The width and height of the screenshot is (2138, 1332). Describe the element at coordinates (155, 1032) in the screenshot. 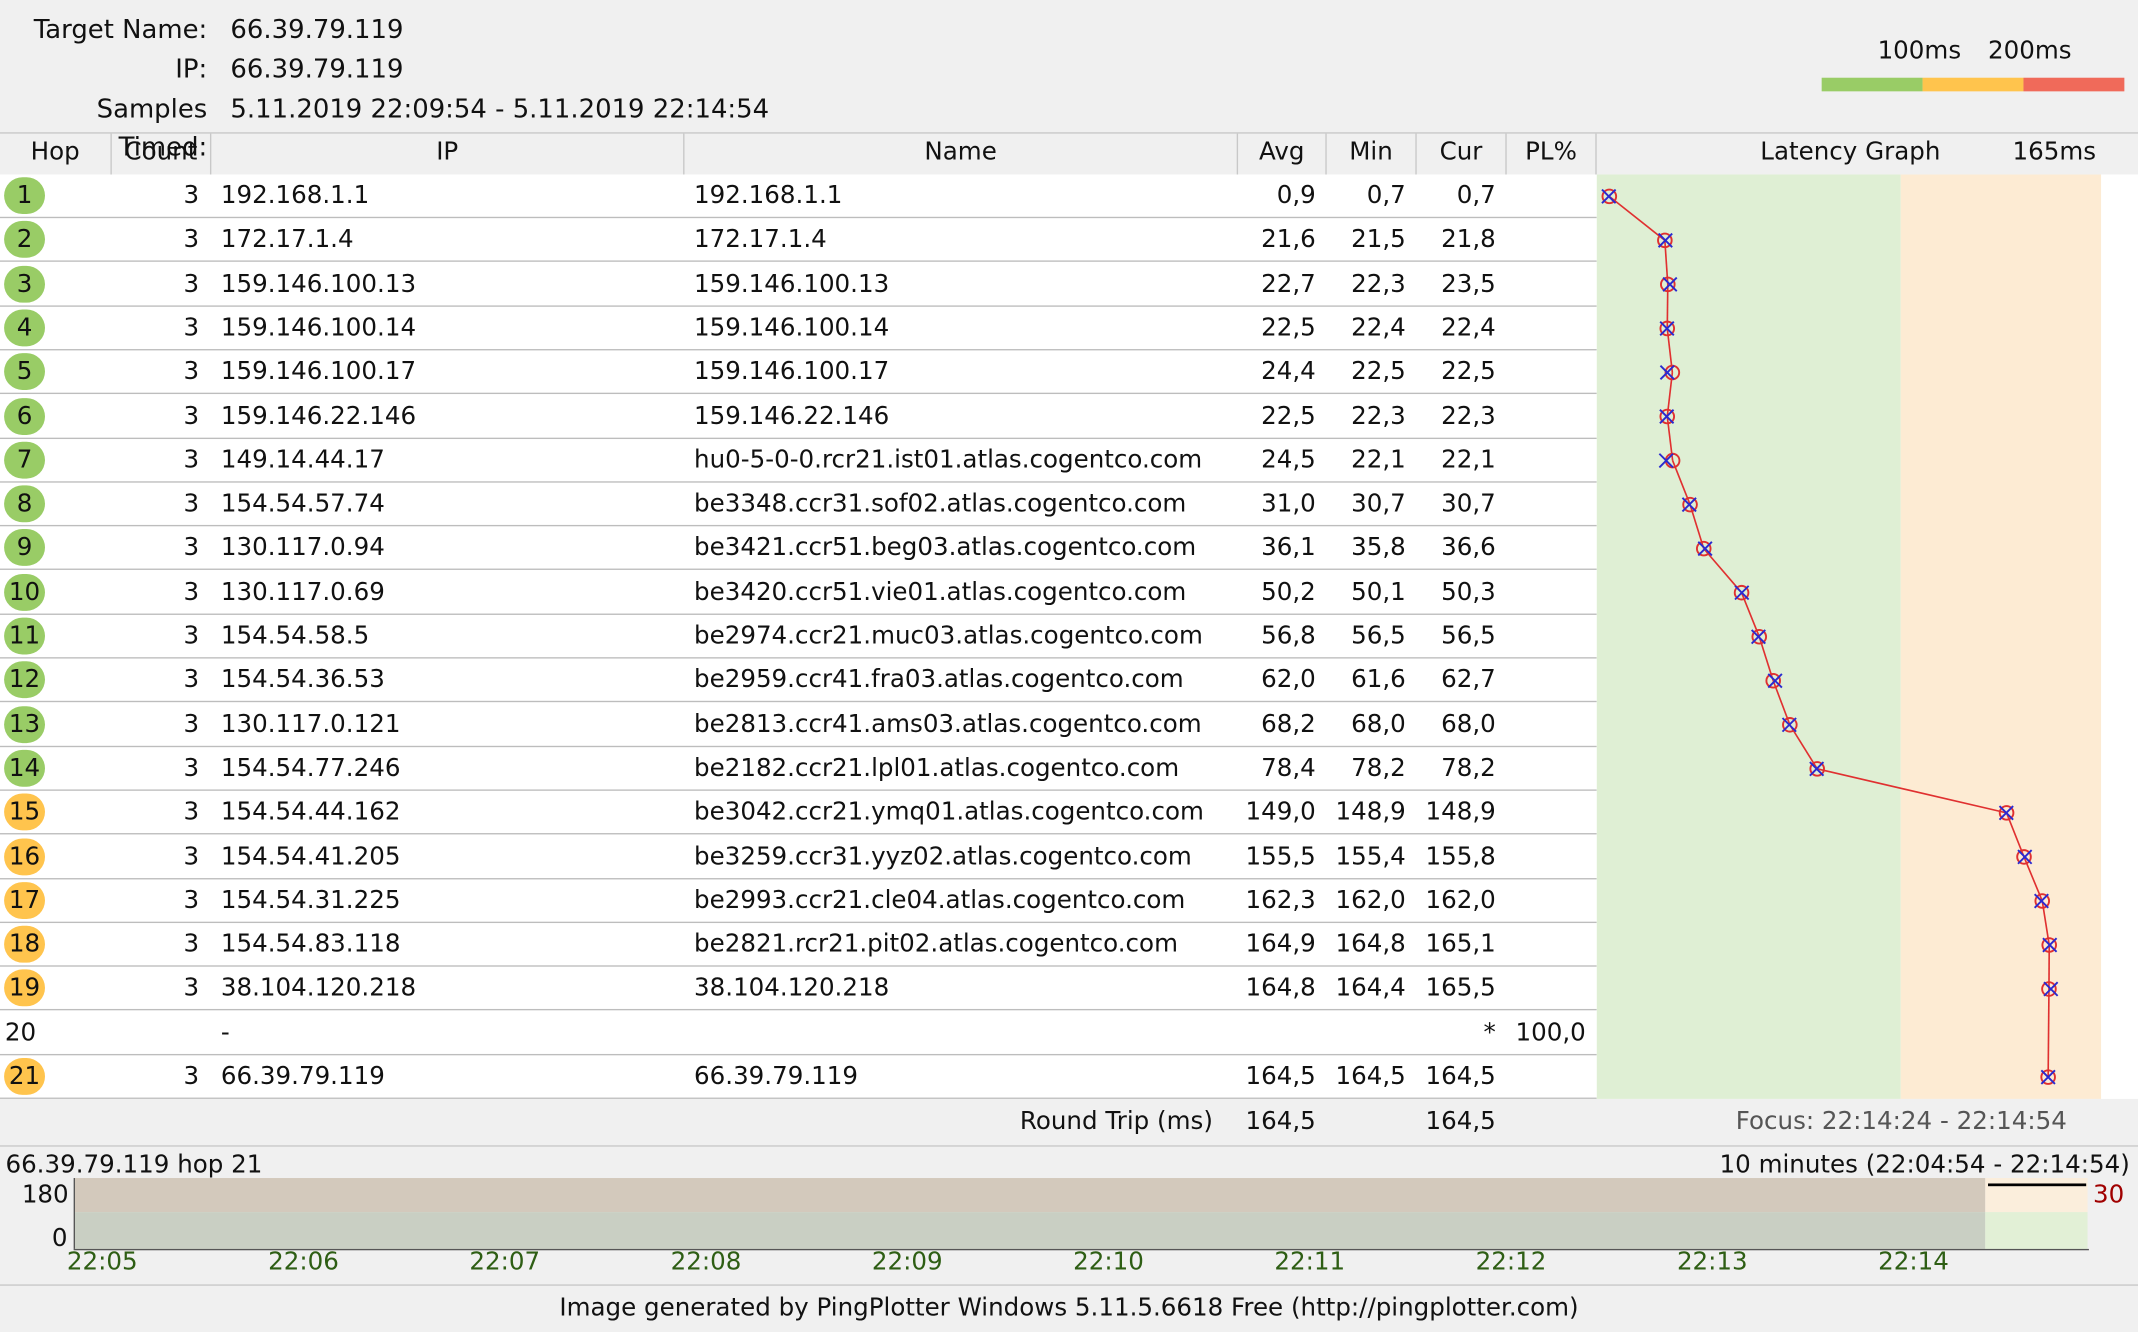

I see `cell-count` at that location.